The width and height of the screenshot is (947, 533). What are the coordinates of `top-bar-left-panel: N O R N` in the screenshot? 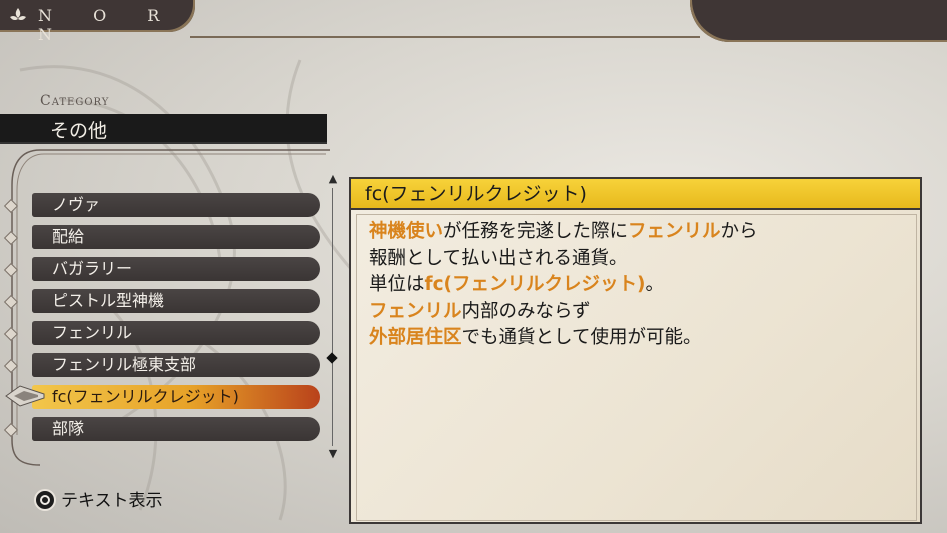 It's located at (97, 22).